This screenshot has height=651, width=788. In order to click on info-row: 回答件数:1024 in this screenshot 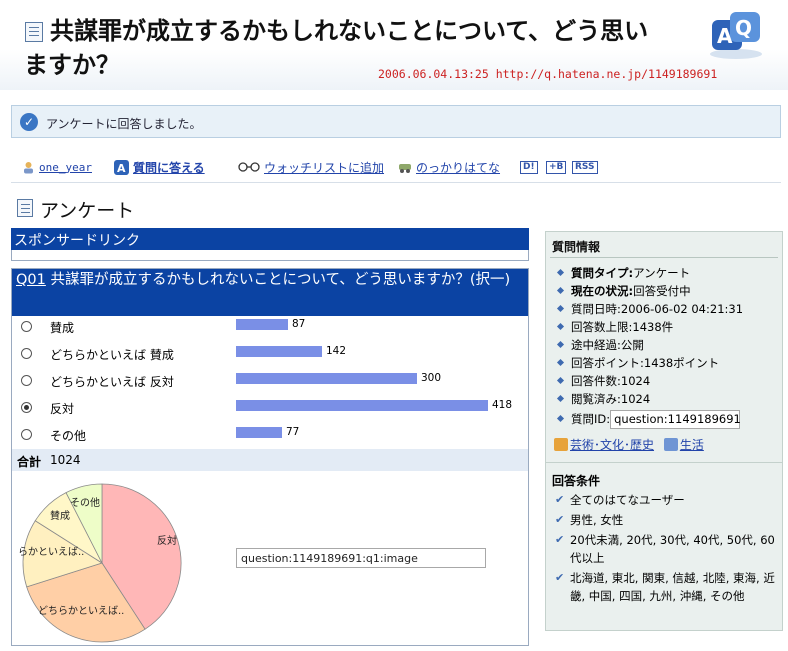, I will do `click(668, 381)`.